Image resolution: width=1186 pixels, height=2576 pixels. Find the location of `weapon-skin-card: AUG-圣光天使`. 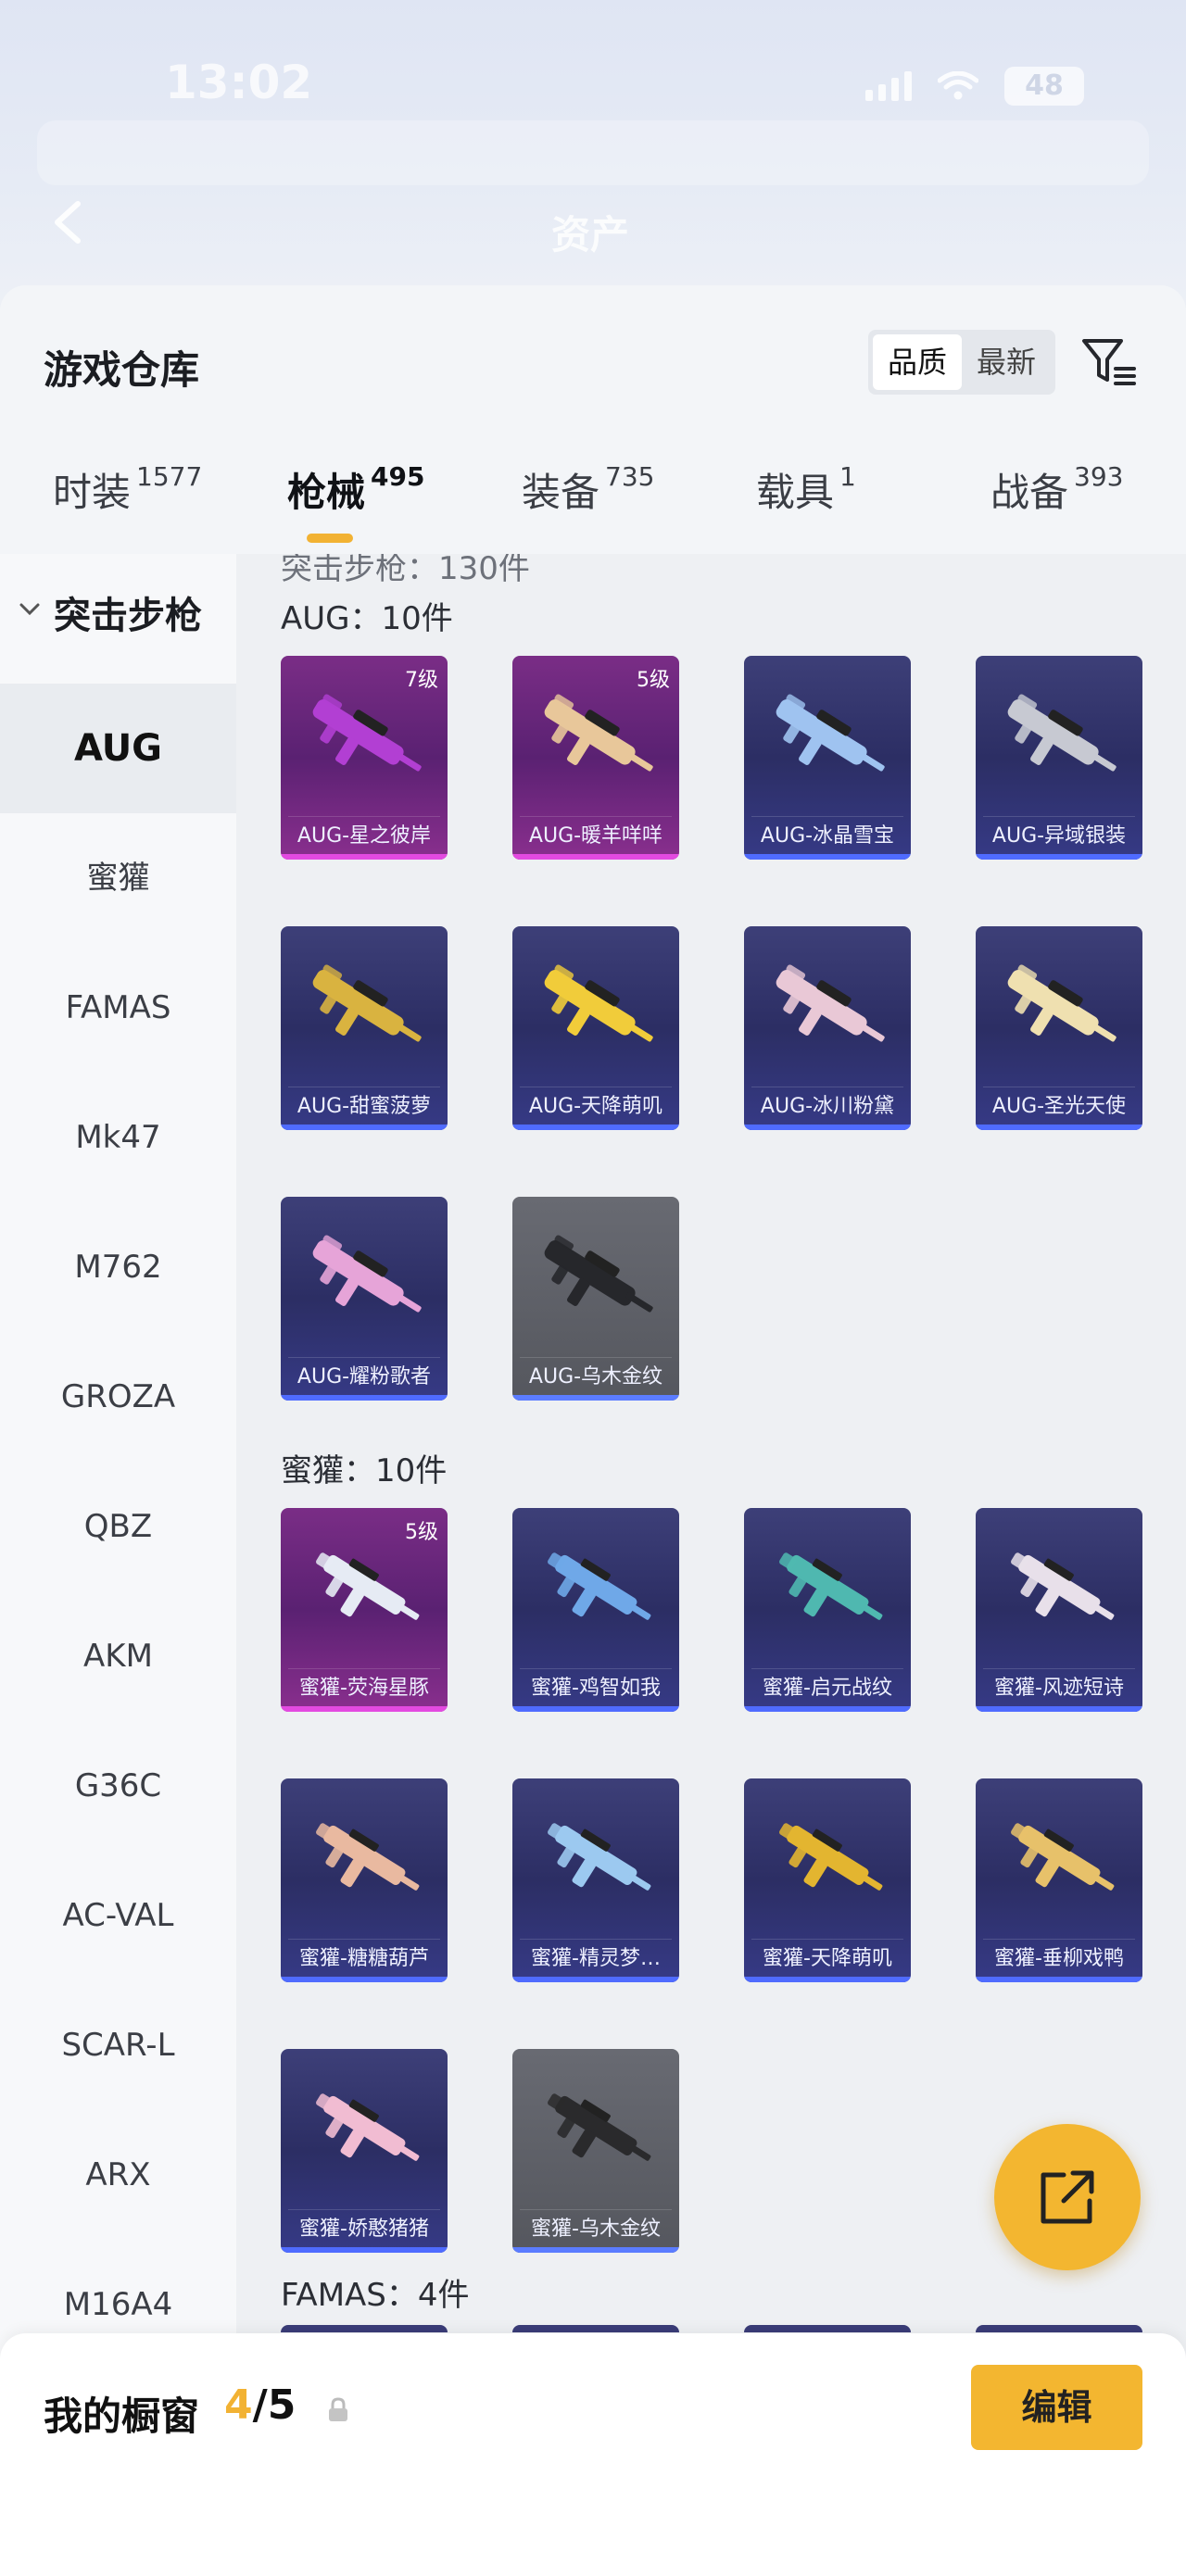

weapon-skin-card: AUG-圣光天使 is located at coordinates (1059, 1028).